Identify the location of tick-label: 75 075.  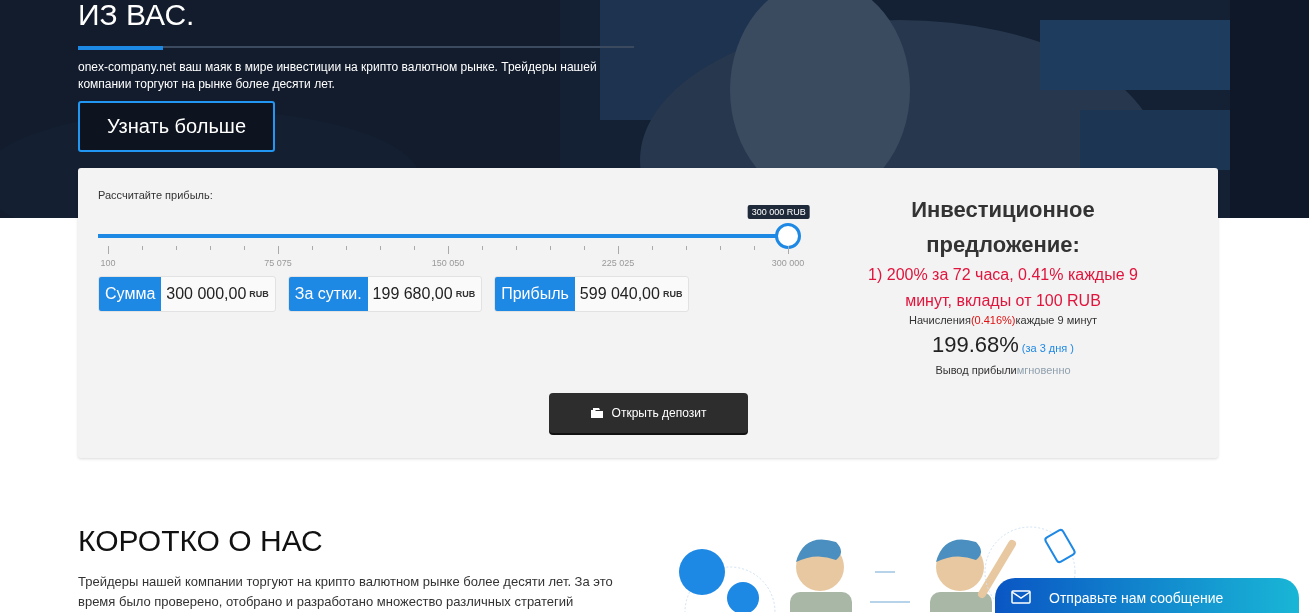
(278, 263).